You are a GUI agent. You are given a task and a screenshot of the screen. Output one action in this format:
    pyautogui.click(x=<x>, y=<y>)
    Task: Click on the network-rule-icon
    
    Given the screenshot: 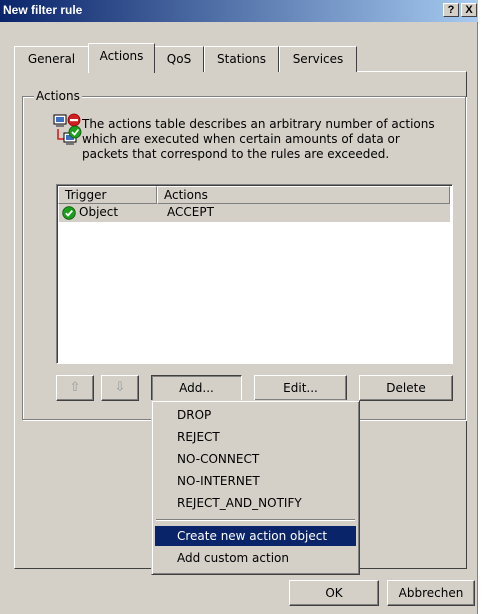 What is the action you would take?
    pyautogui.click(x=67, y=134)
    